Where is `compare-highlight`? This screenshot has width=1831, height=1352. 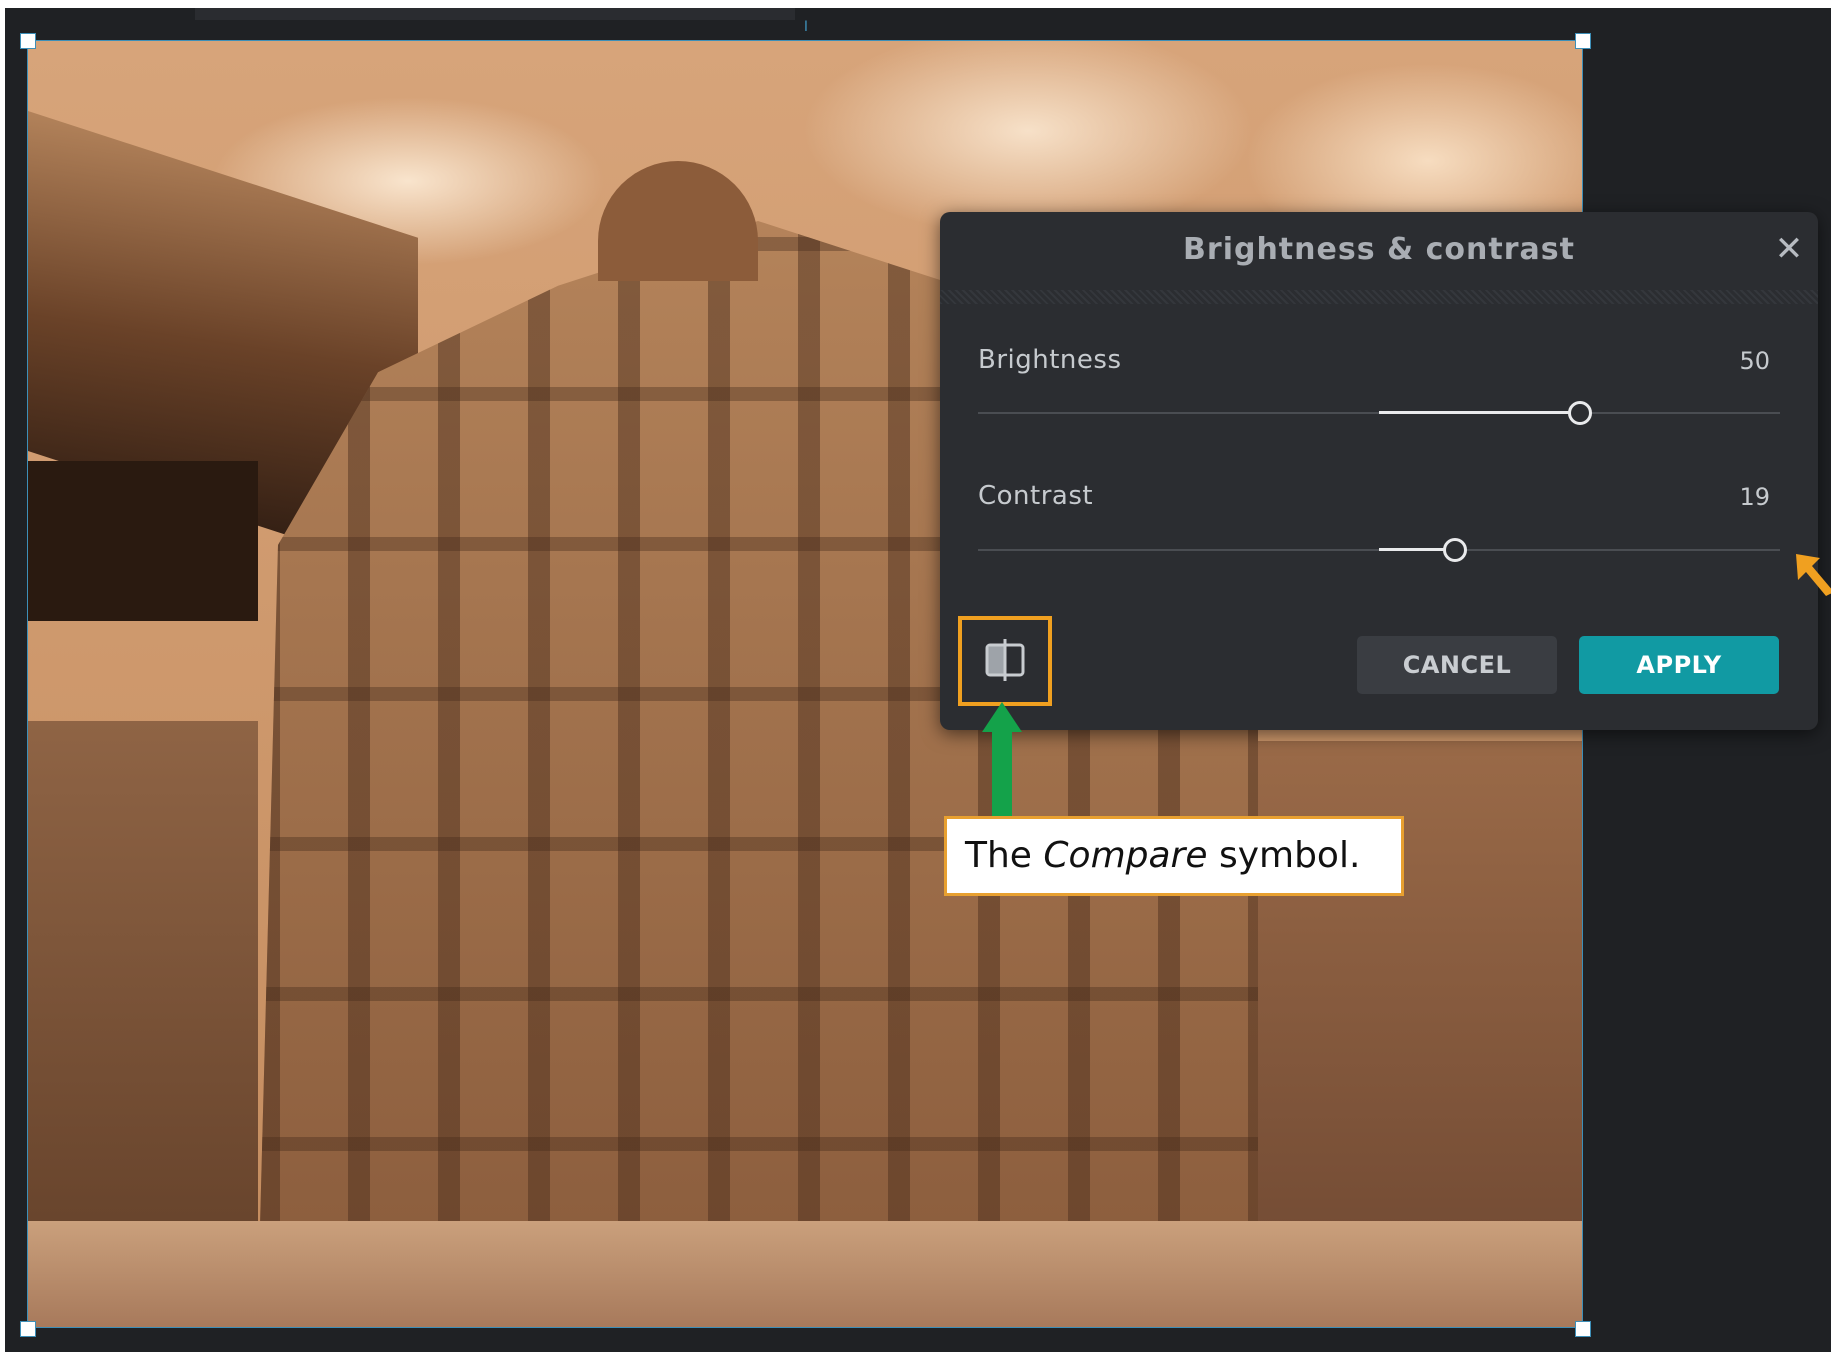
compare-highlight is located at coordinates (1005, 661).